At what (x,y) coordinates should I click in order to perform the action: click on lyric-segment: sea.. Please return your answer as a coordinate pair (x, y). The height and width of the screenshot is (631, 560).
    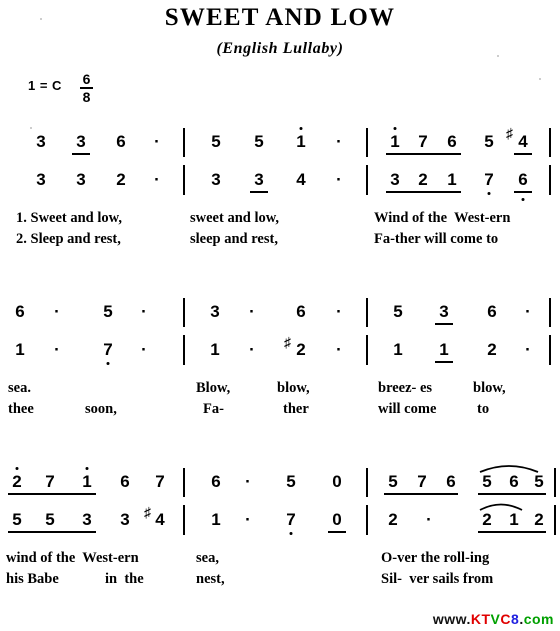
    Looking at the image, I should click on (19, 388).